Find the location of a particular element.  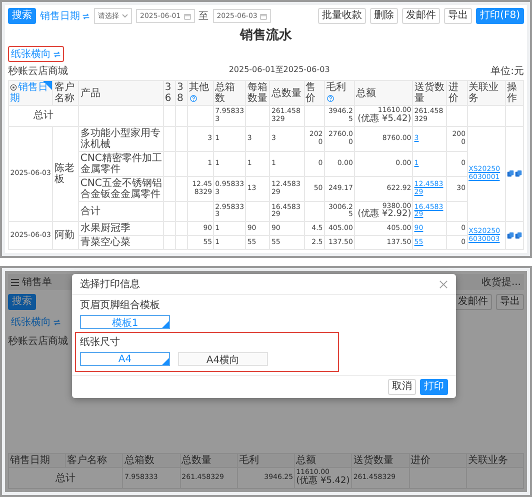

table-cell-text: 合计 is located at coordinates (91, 211).